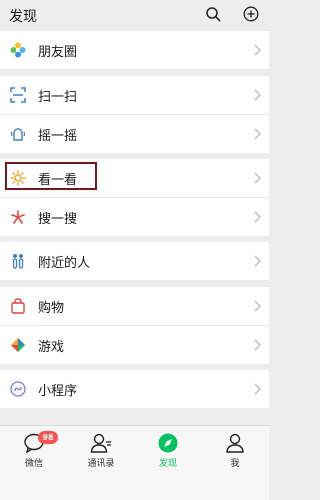 Image resolution: width=320 pixels, height=500 pixels. Describe the element at coordinates (58, 52) in the screenshot. I see `cell-label: 朋友圈` at that location.